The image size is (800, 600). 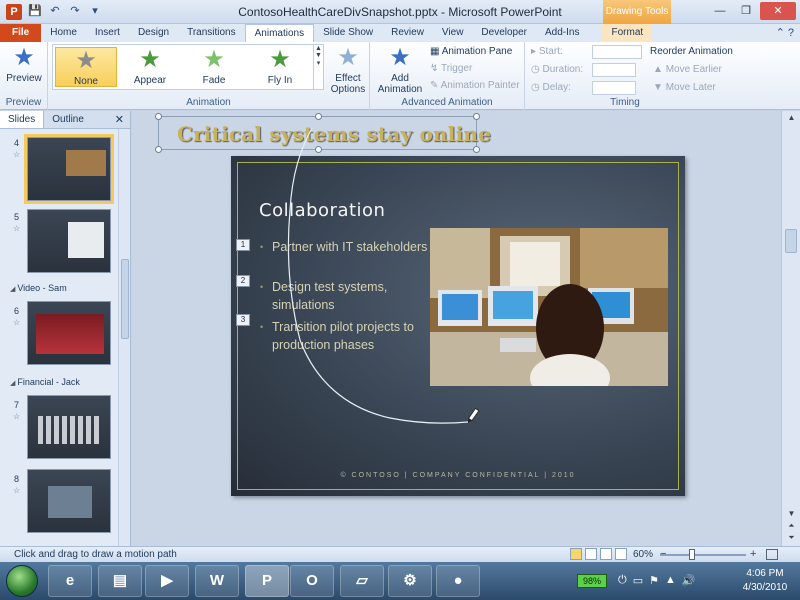 I want to click on title-placeholder: Critical systems stay online, so click(x=323, y=133).